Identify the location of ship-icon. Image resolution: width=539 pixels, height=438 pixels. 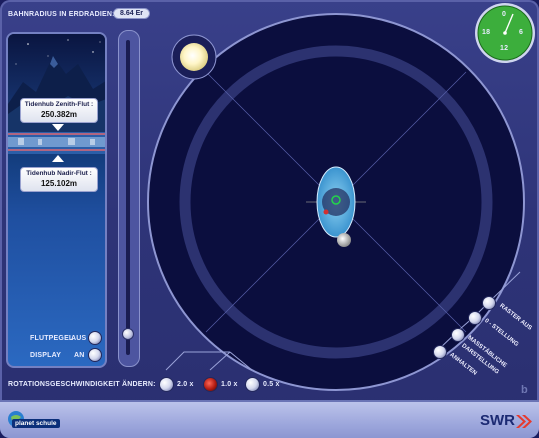
(326, 212).